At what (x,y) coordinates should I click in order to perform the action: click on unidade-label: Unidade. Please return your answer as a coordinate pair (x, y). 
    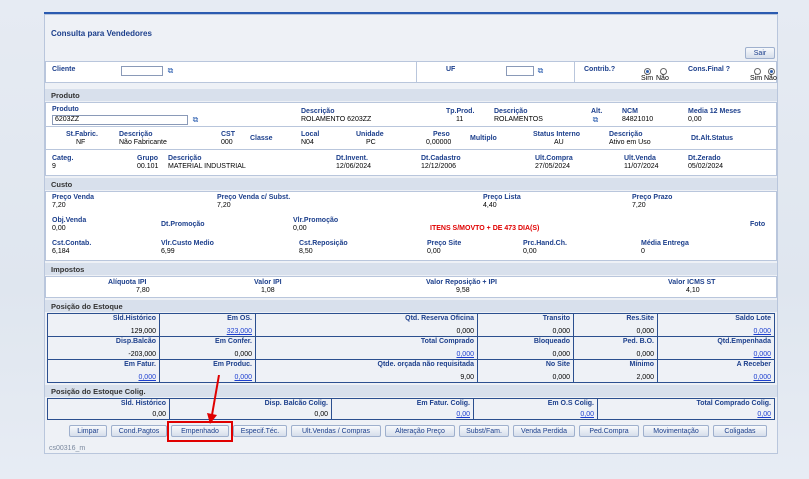
    Looking at the image, I should click on (370, 134).